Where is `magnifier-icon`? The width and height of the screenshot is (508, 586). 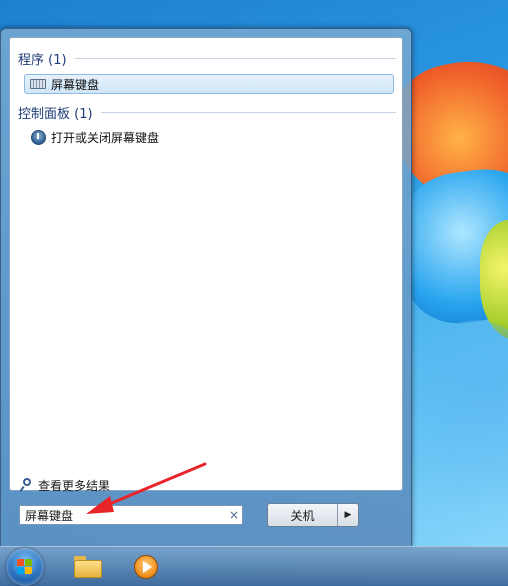
magnifier-icon is located at coordinates (27, 485).